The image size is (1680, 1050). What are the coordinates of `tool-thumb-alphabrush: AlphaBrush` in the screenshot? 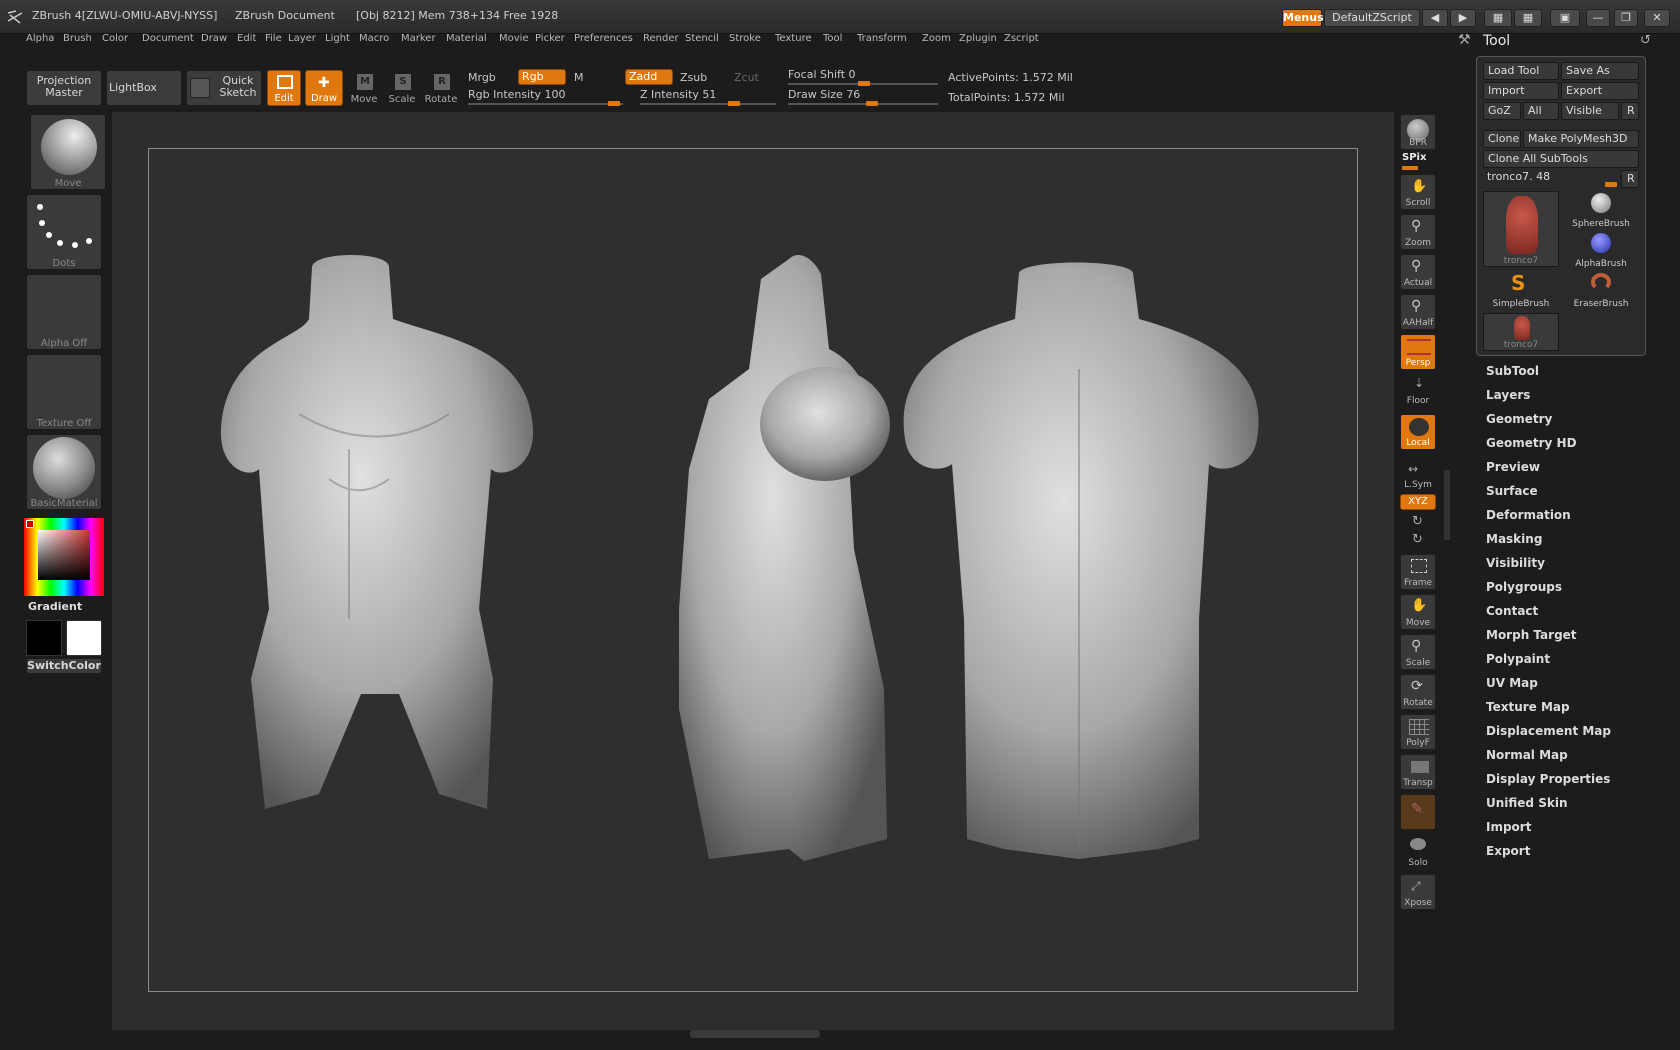 It's located at (1601, 250).